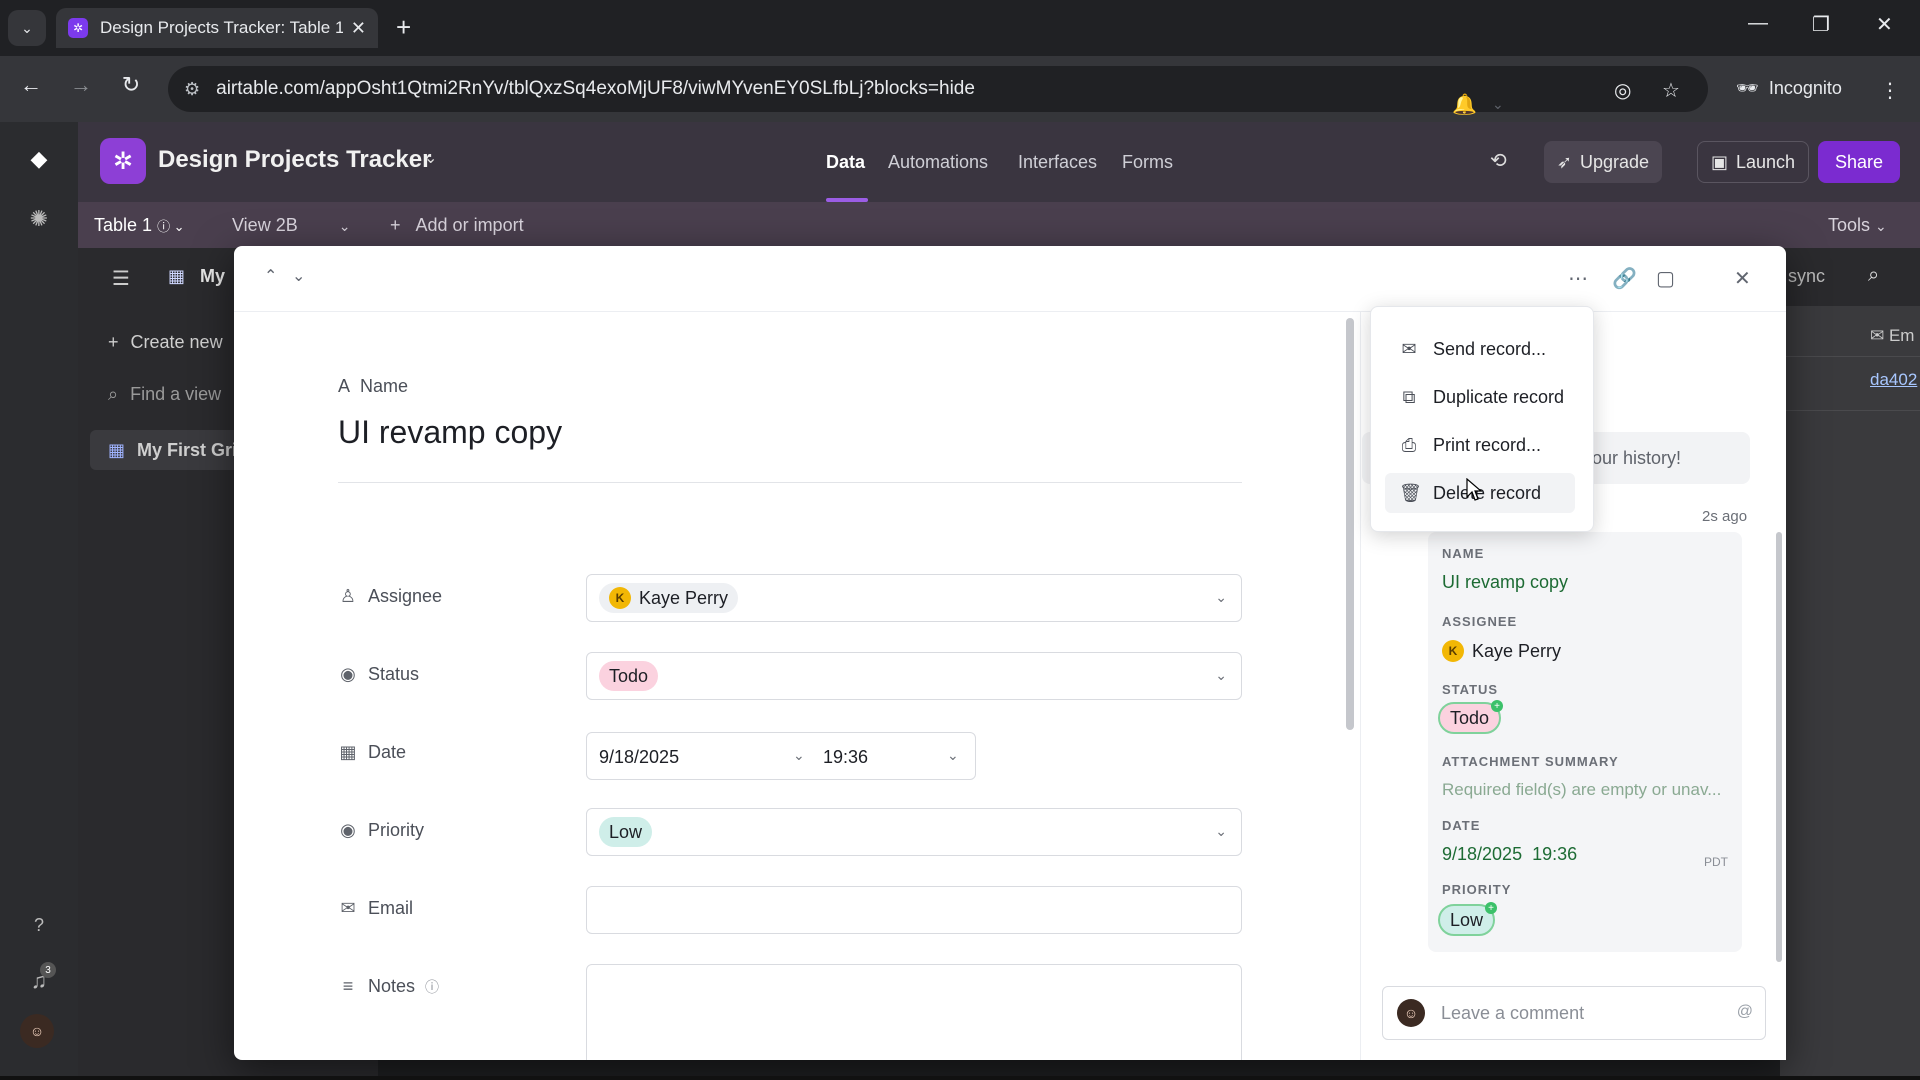 The image size is (1920, 1080). Describe the element at coordinates (131, 85) in the screenshot. I see `reload-icon: ↻` at that location.